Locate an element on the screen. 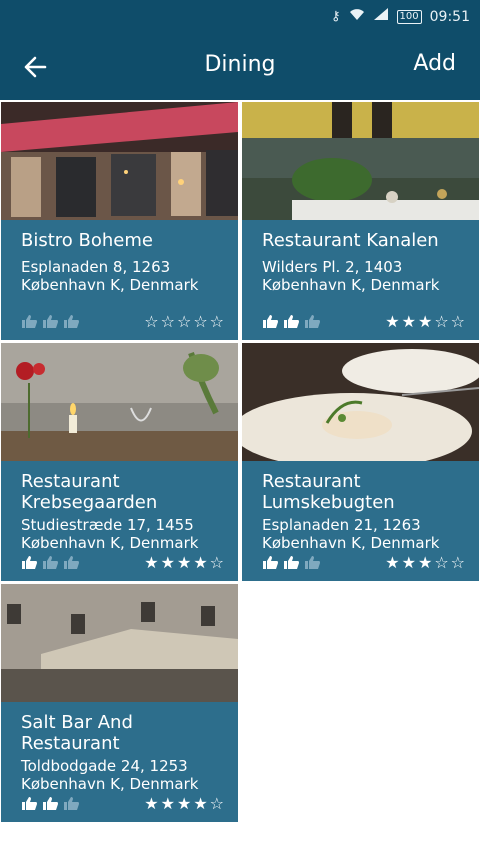 Image resolution: width=480 pixels, height=854 pixels. status-bar: ⚷ 100 09:51 is located at coordinates (240, 16).